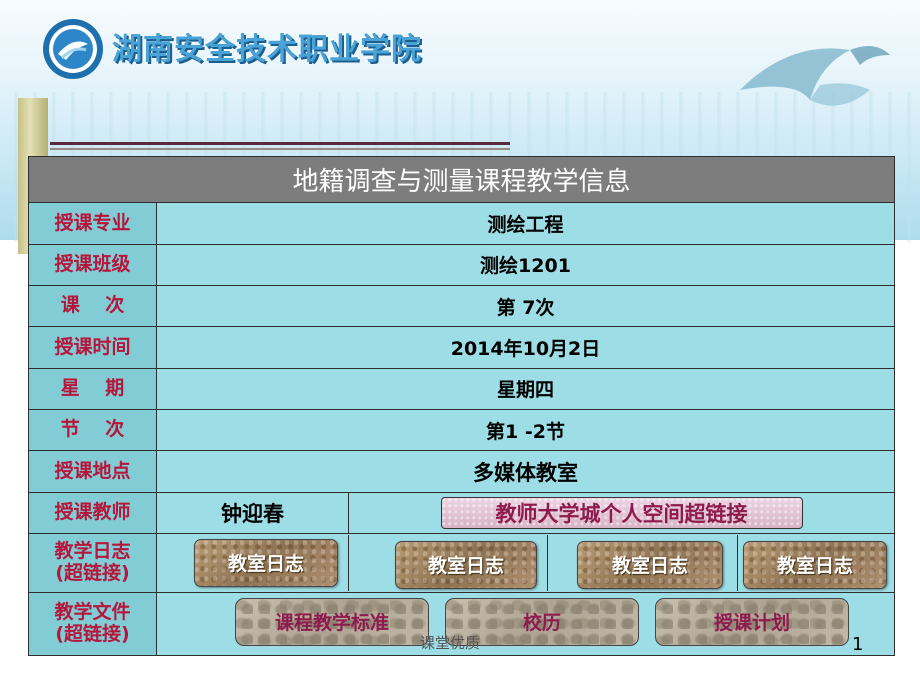 The width and height of the screenshot is (920, 690). What do you see at coordinates (92, 430) in the screenshot?
I see `row-label: 节 次` at bounding box center [92, 430].